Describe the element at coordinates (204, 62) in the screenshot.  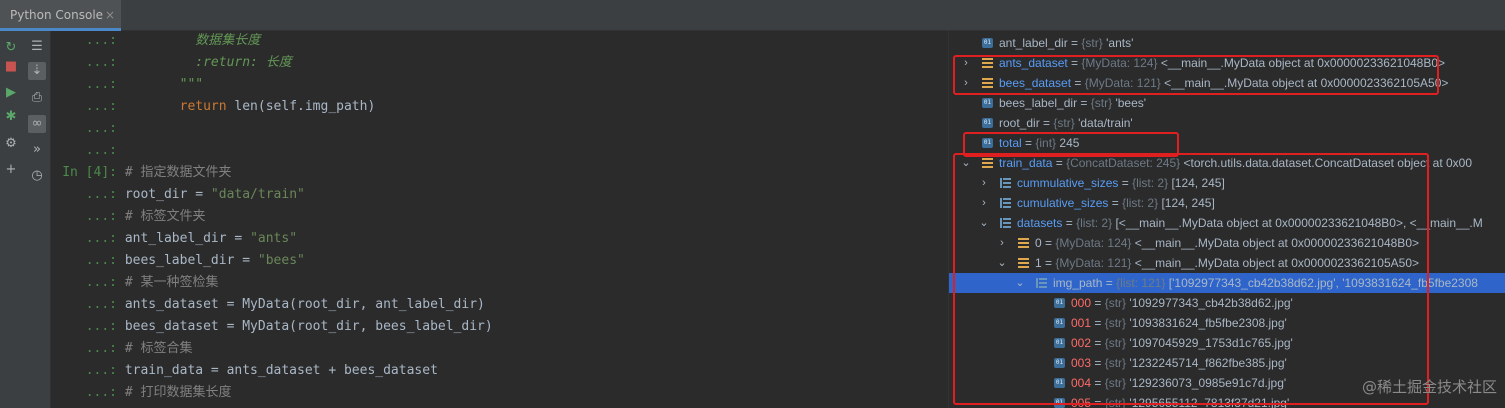
I see `code-token: :return: 长度` at that location.